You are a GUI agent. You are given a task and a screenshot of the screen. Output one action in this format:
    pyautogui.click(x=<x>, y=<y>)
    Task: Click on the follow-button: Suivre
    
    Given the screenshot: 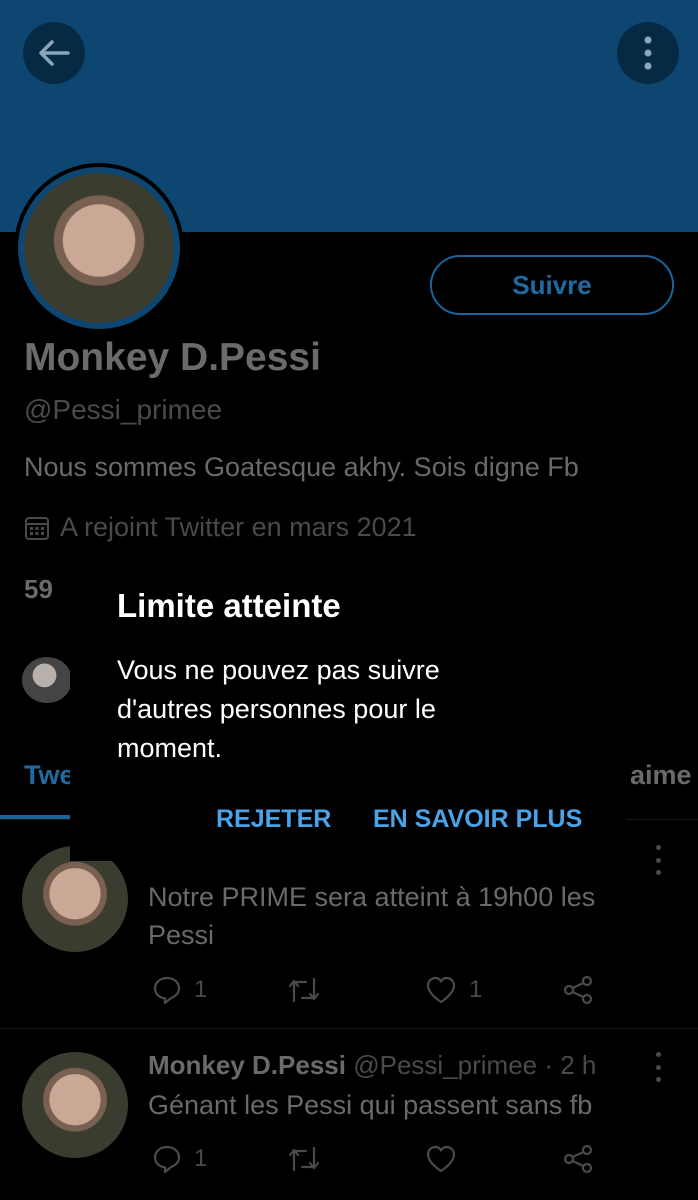 What is the action you would take?
    pyautogui.click(x=552, y=285)
    